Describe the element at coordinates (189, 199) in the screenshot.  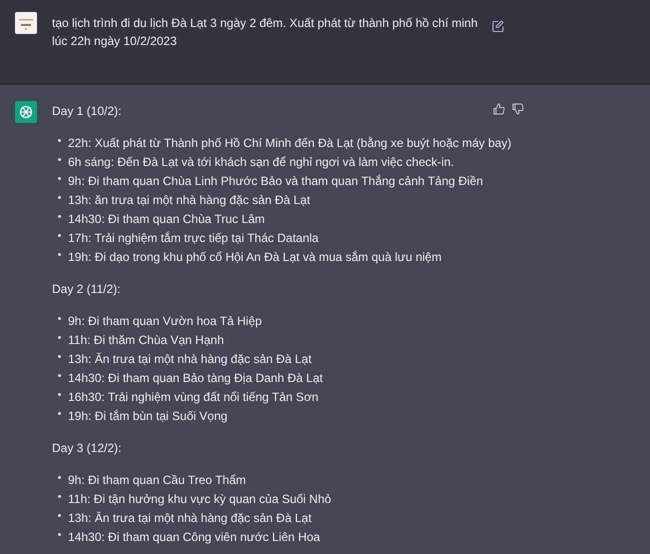
I see `list-item: 13h: ăn trưa tại một nhà hàng đặc sản Đà Lạt` at that location.